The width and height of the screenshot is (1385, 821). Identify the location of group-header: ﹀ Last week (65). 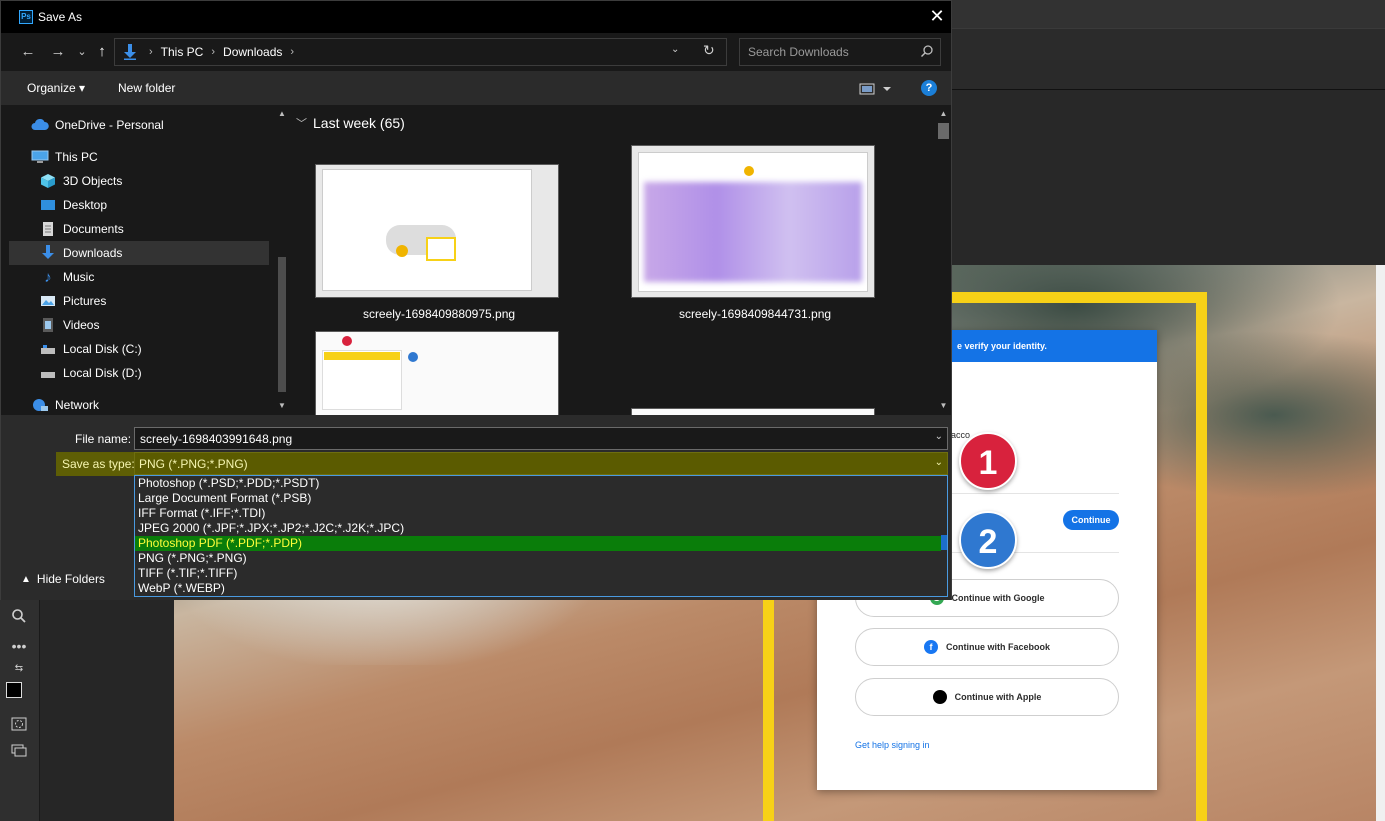
(350, 123).